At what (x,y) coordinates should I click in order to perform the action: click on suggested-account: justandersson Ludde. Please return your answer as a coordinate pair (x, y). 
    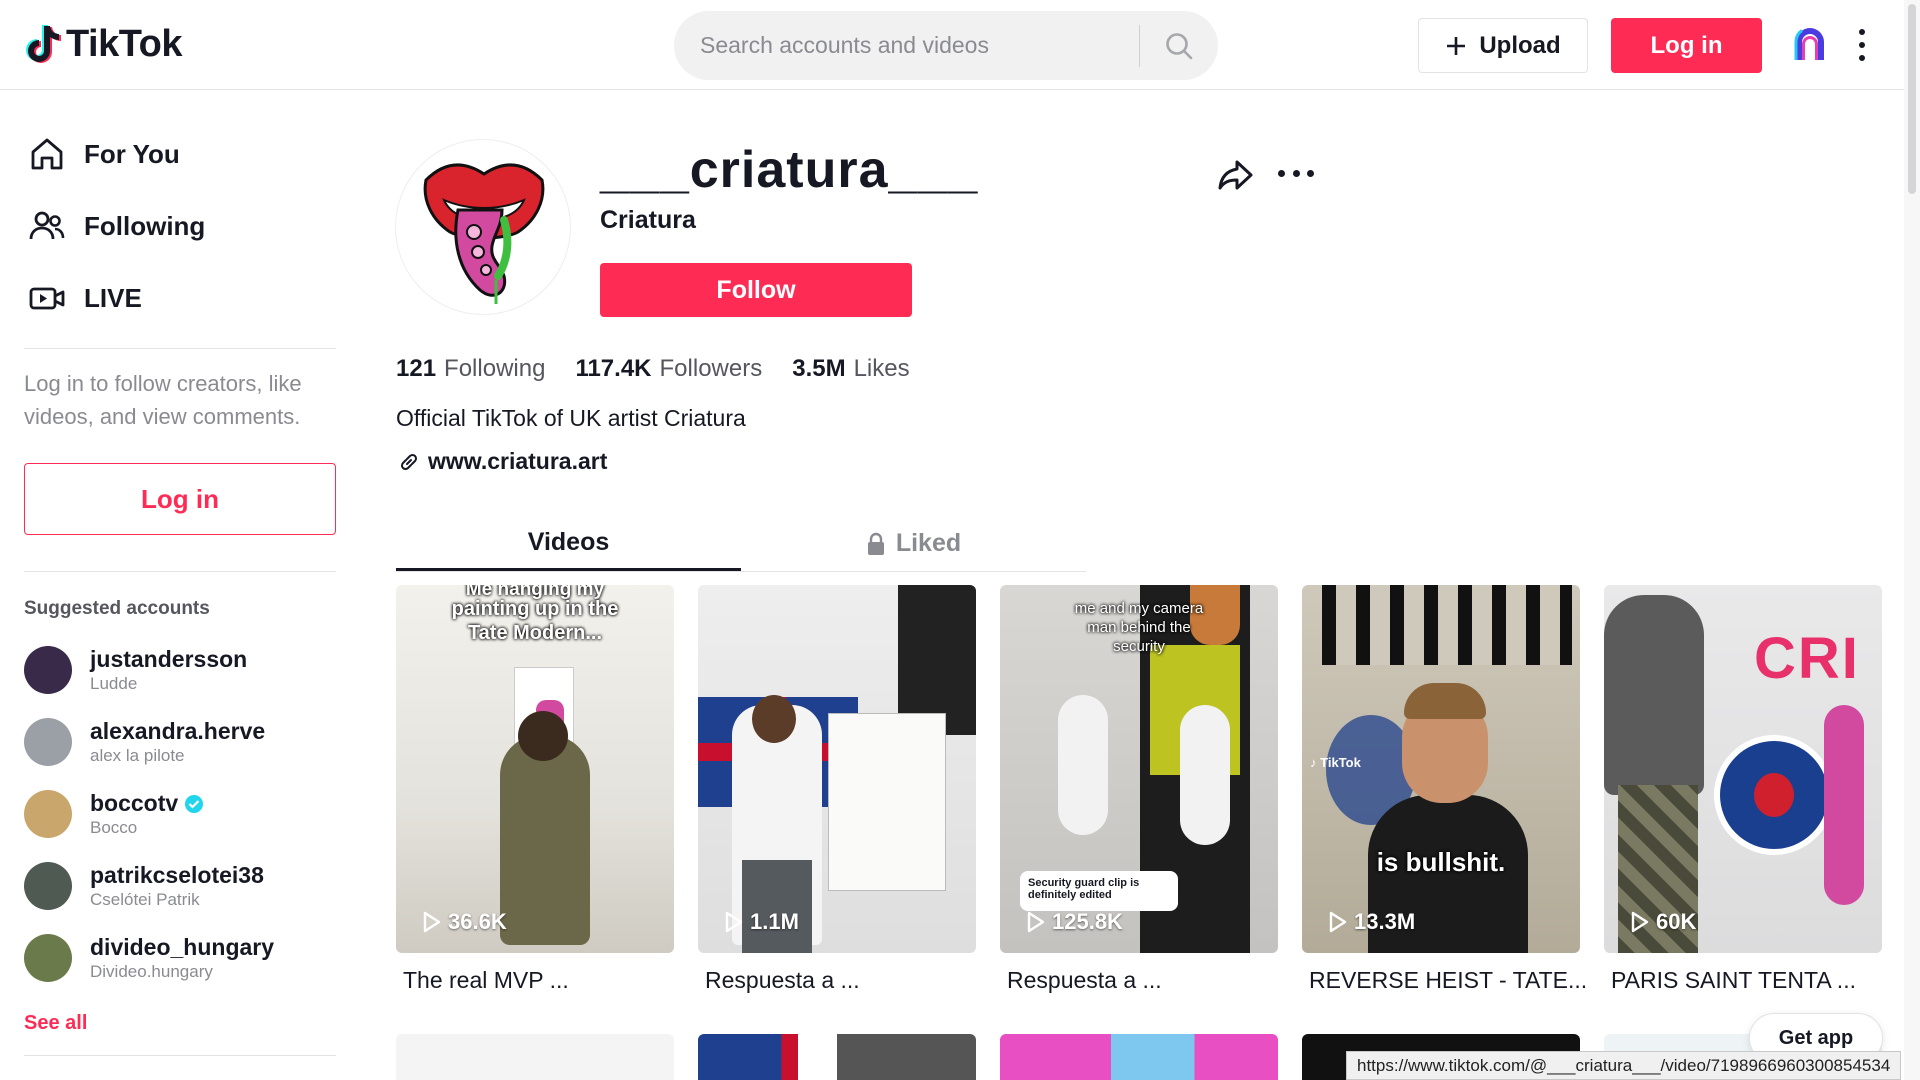
    Looking at the image, I should click on (180, 670).